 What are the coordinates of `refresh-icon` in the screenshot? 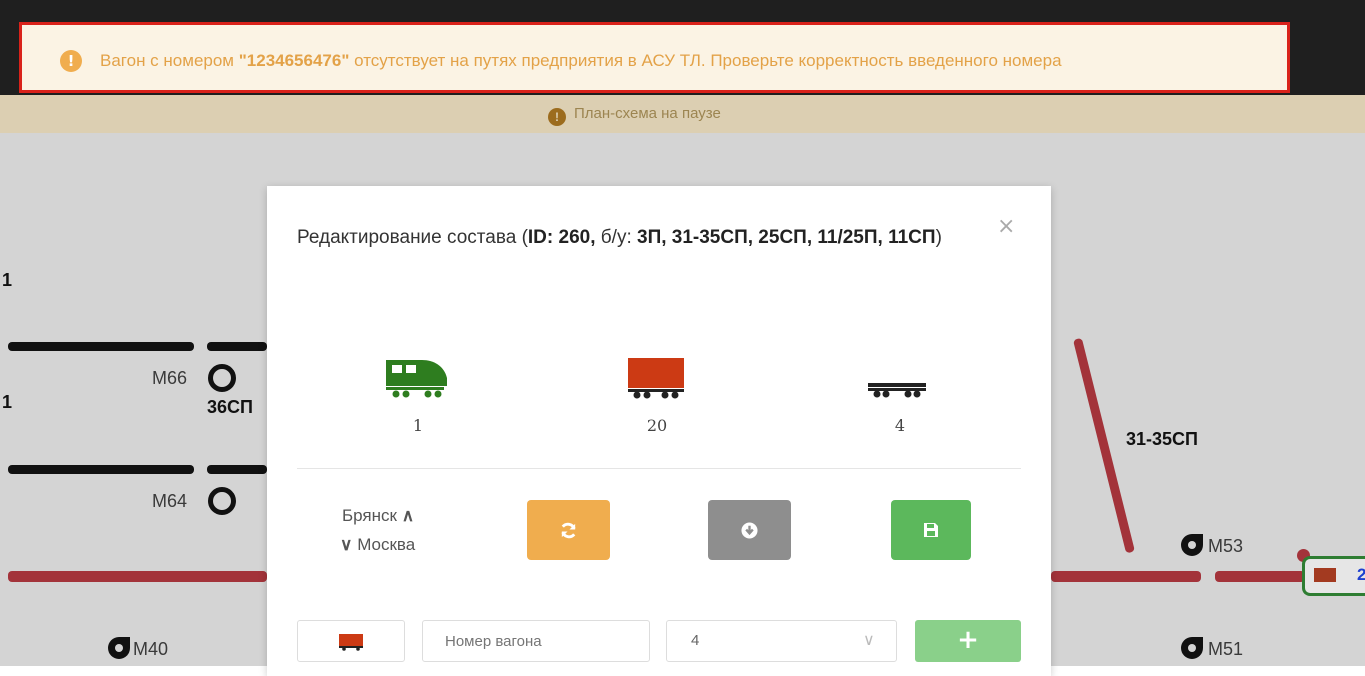 It's located at (568, 530).